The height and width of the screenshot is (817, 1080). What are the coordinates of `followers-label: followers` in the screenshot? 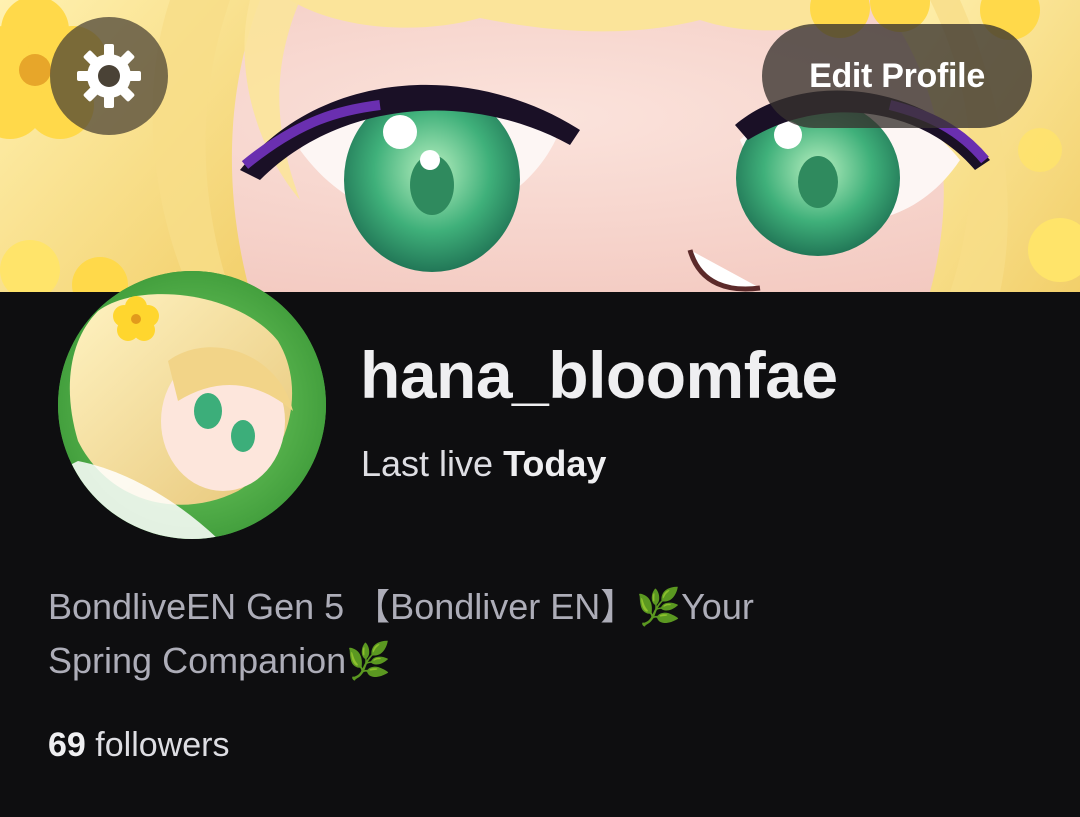 It's located at (162, 745).